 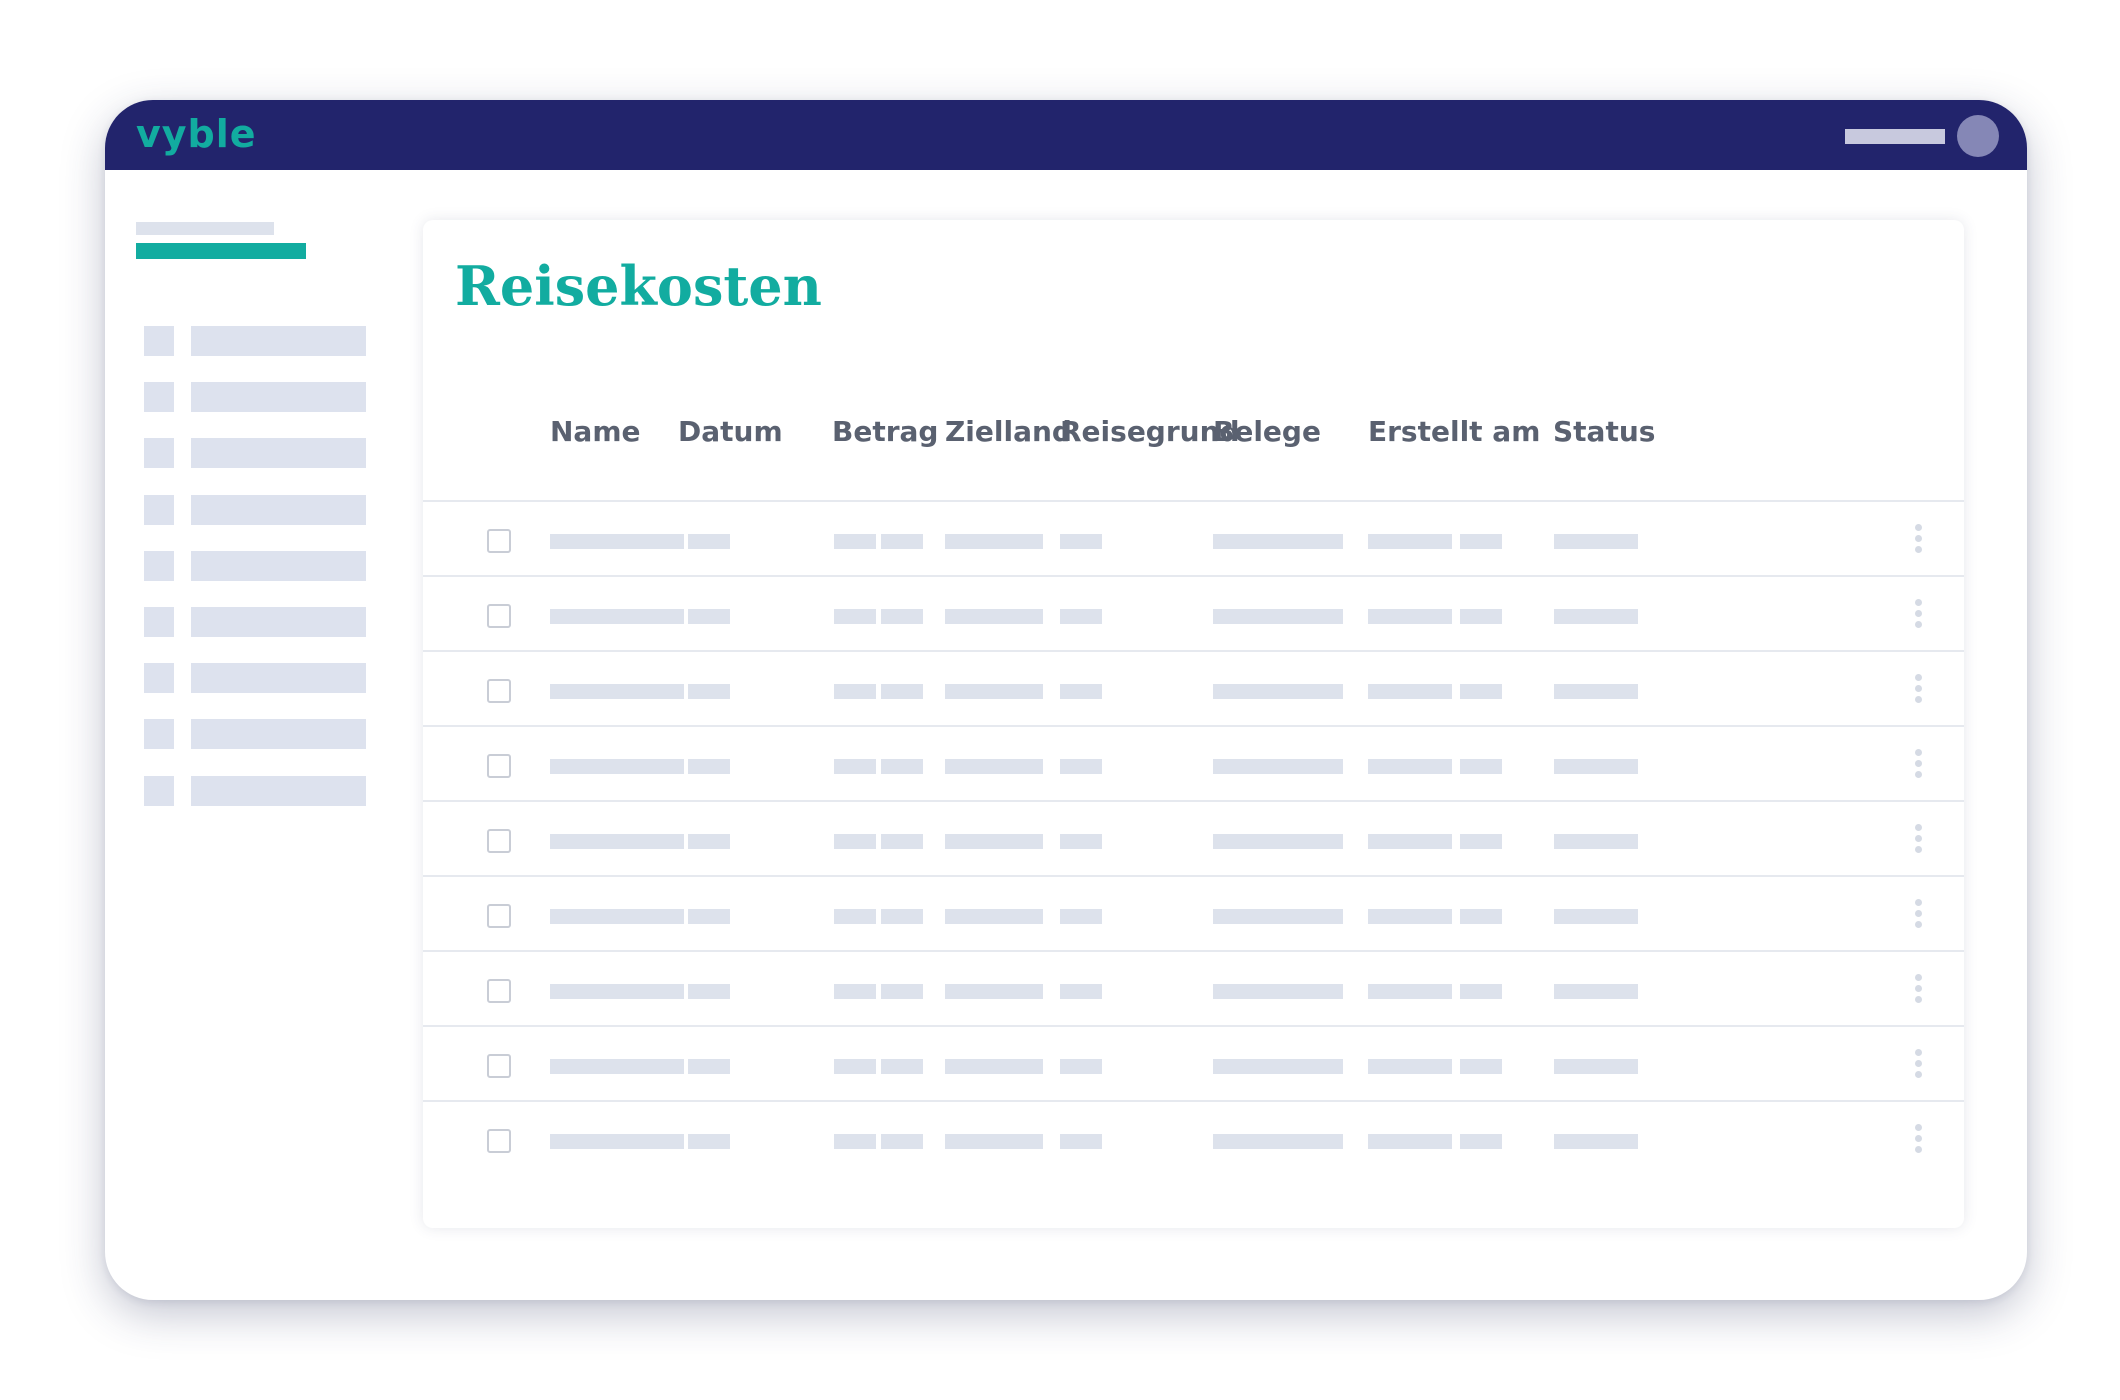 I want to click on column-header-datum: Datum, so click(x=730, y=432).